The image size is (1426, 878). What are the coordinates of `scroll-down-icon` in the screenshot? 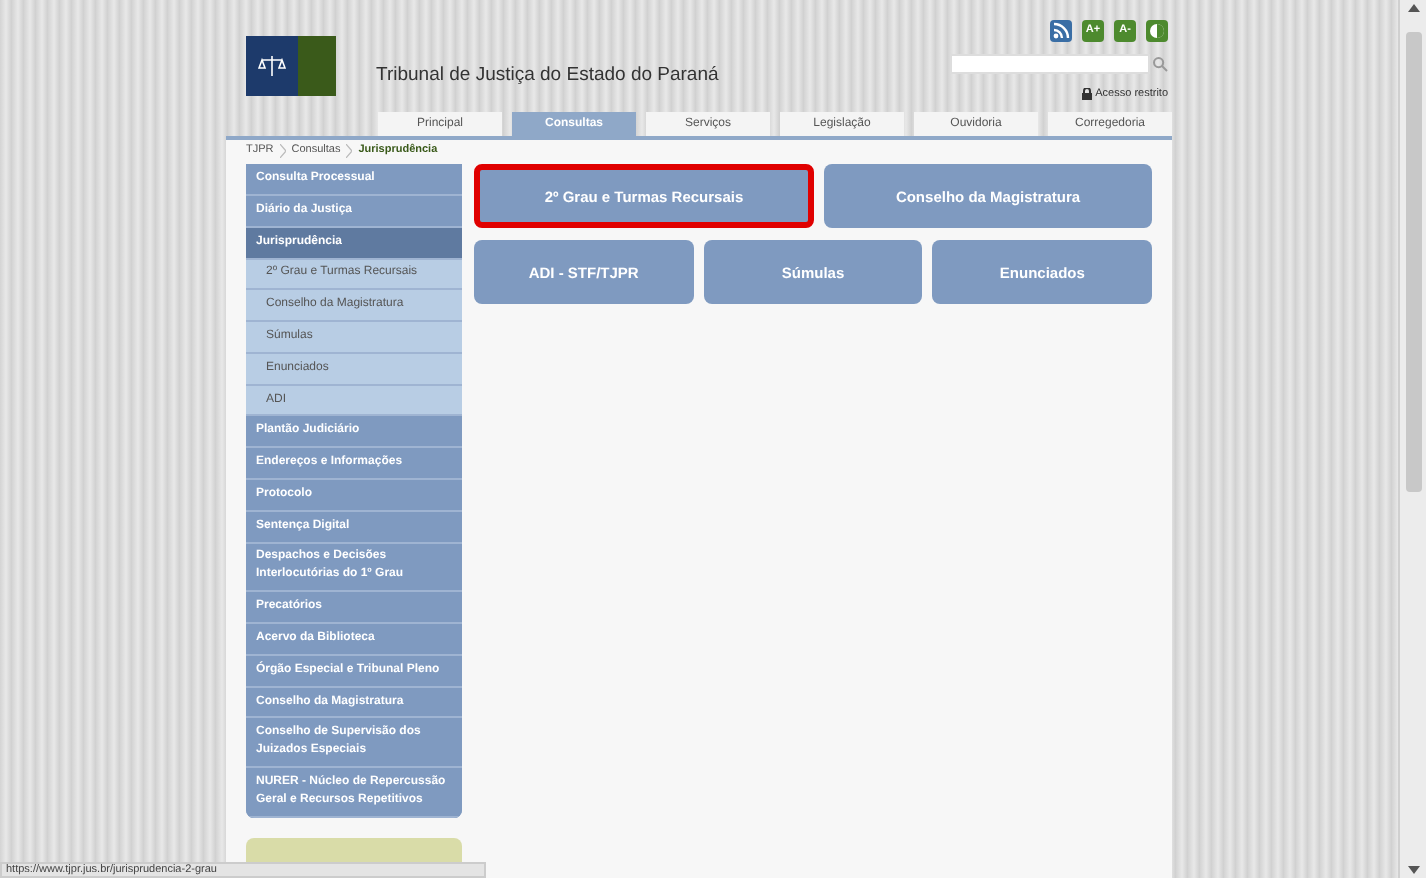 It's located at (1413, 870).